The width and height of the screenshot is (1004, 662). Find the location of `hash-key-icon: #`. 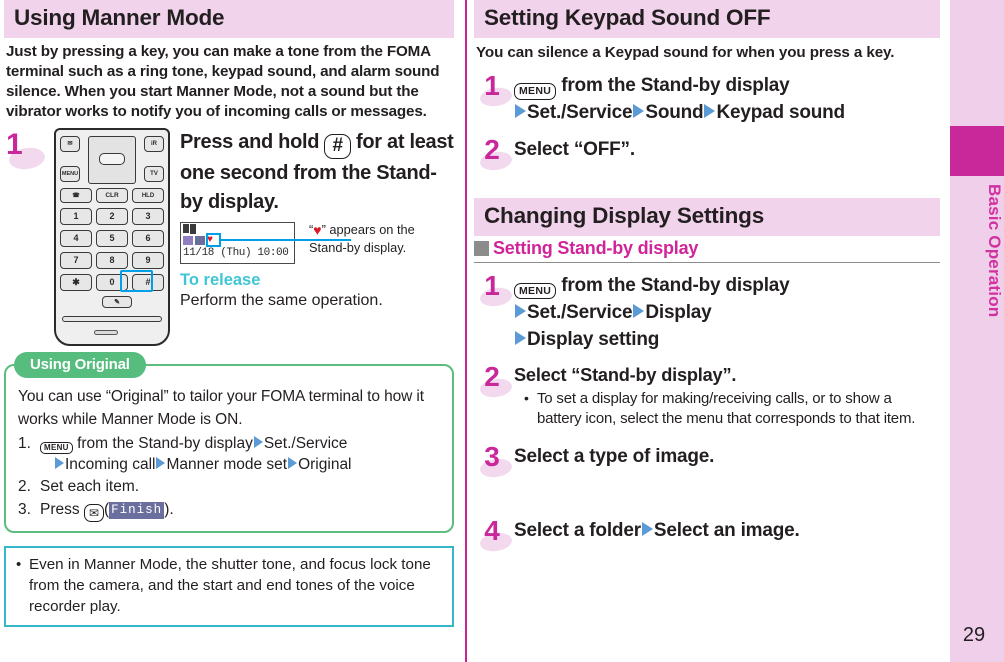

hash-key-icon: # is located at coordinates (337, 147).